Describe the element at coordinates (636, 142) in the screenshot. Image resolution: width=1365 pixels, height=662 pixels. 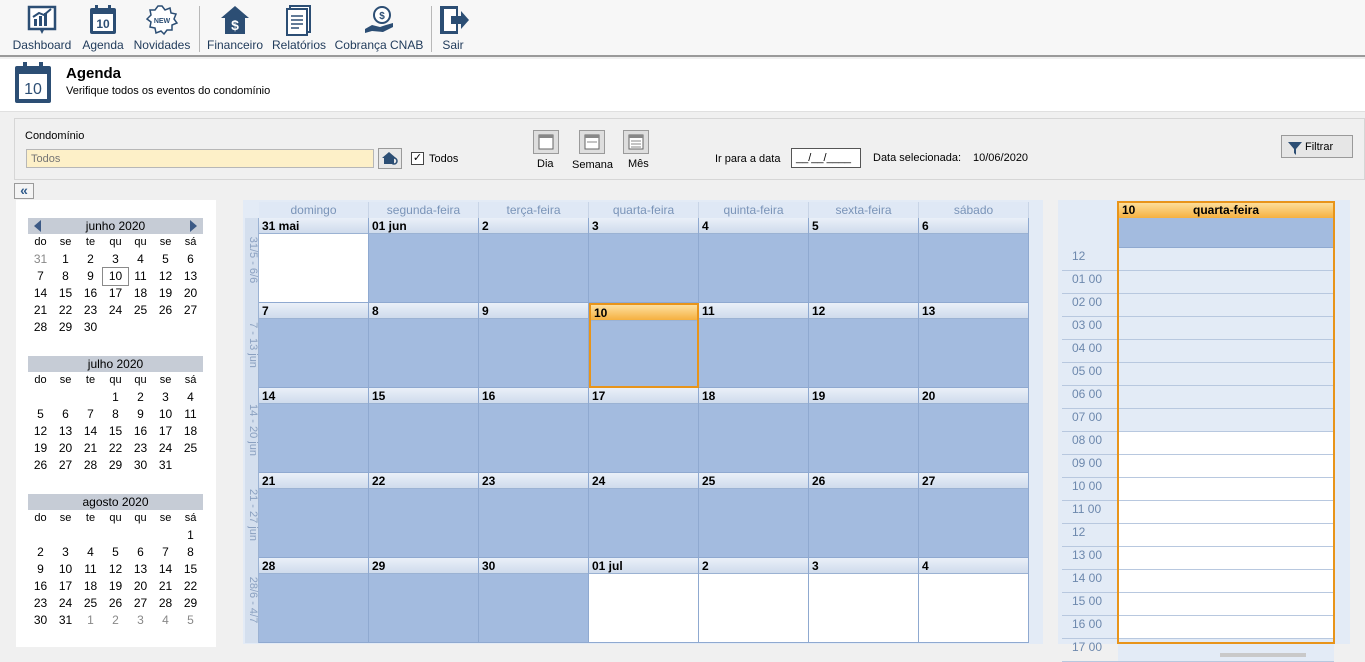
I see `view-month-button` at that location.